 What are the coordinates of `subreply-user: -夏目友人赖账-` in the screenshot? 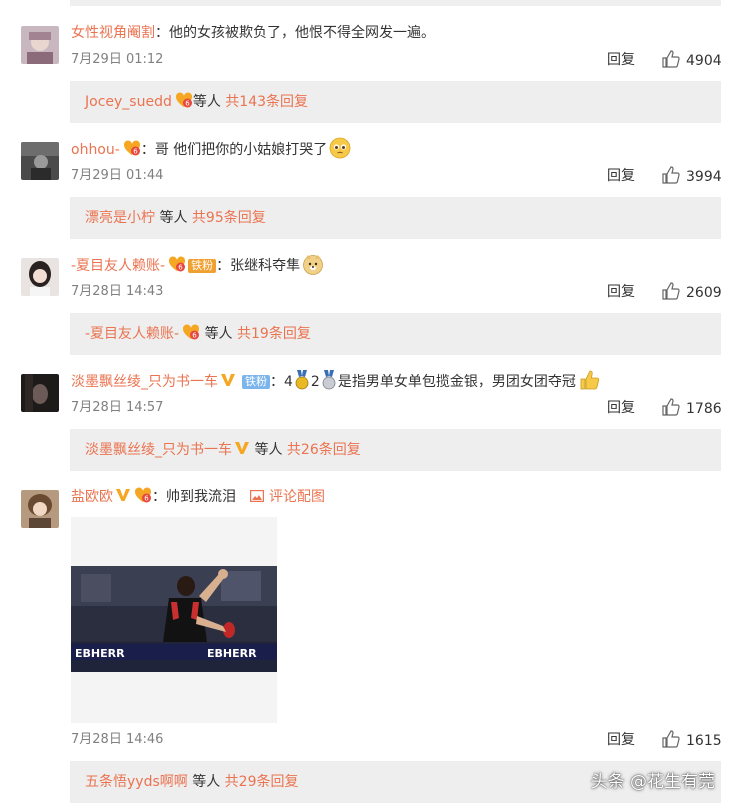 It's located at (132, 334).